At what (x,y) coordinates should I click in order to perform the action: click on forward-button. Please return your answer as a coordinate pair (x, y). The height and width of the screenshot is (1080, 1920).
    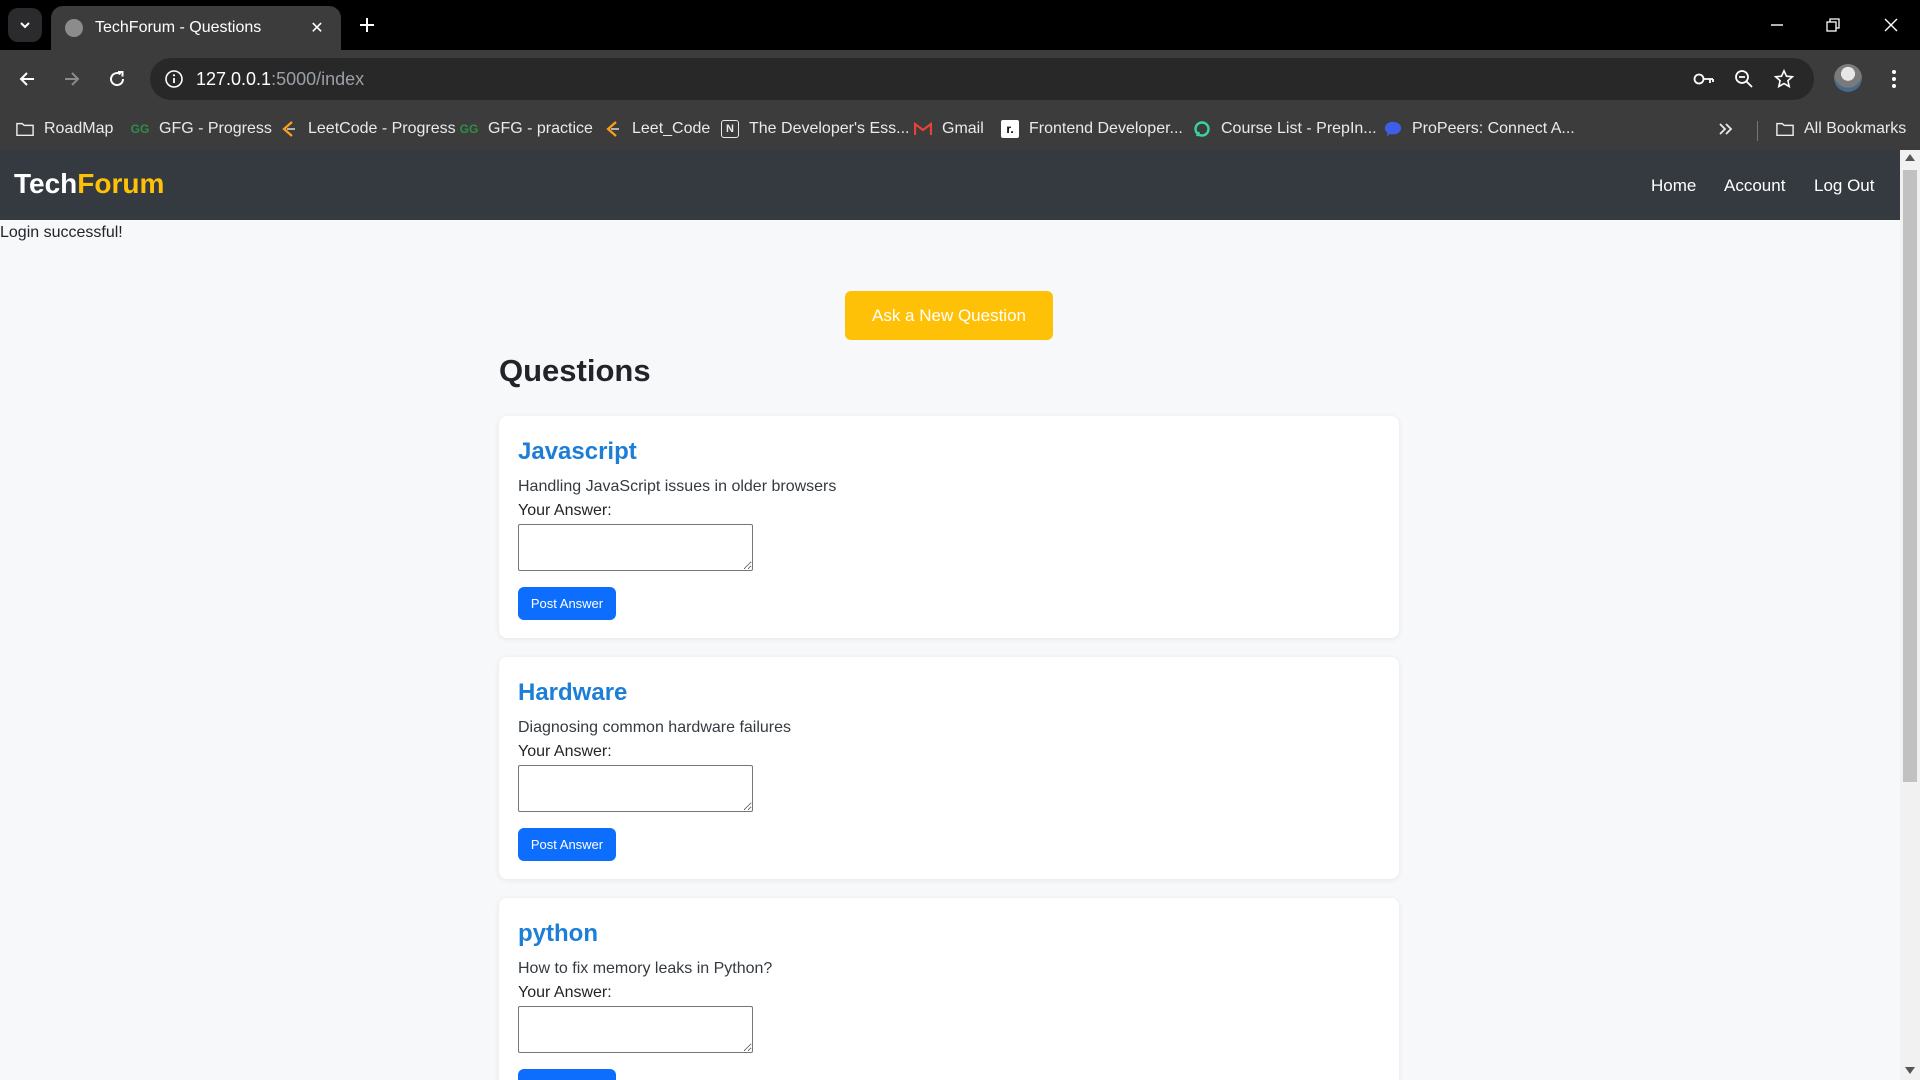
    Looking at the image, I should click on (72, 79).